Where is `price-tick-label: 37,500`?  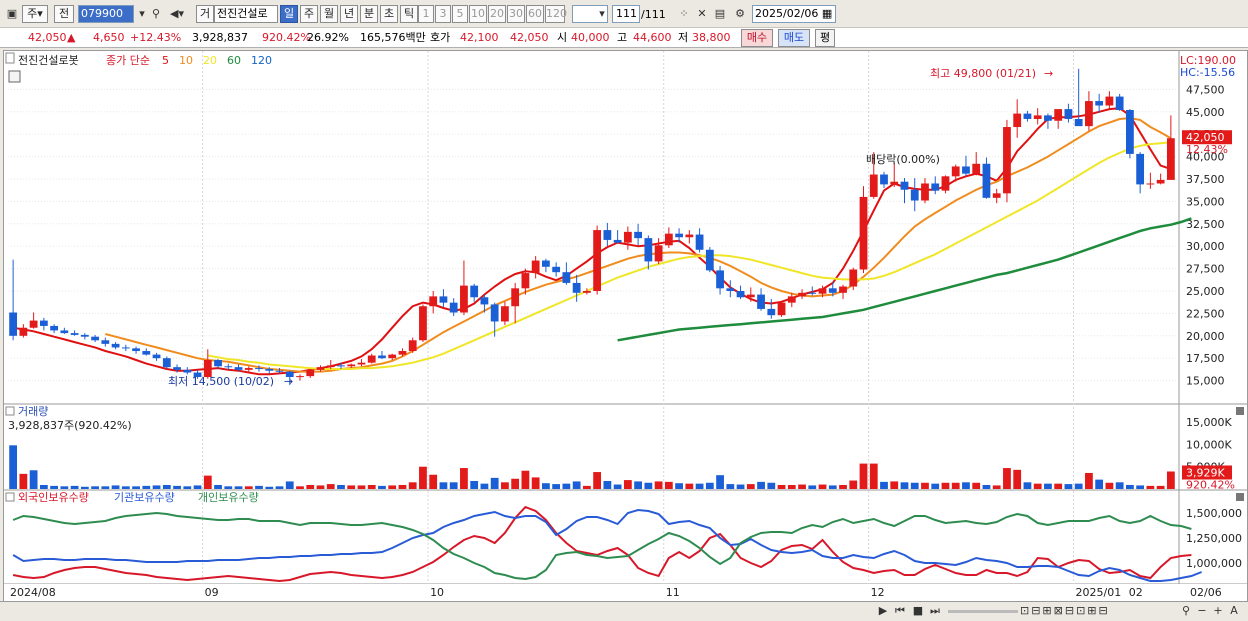
price-tick-label: 37,500 is located at coordinates (1205, 179).